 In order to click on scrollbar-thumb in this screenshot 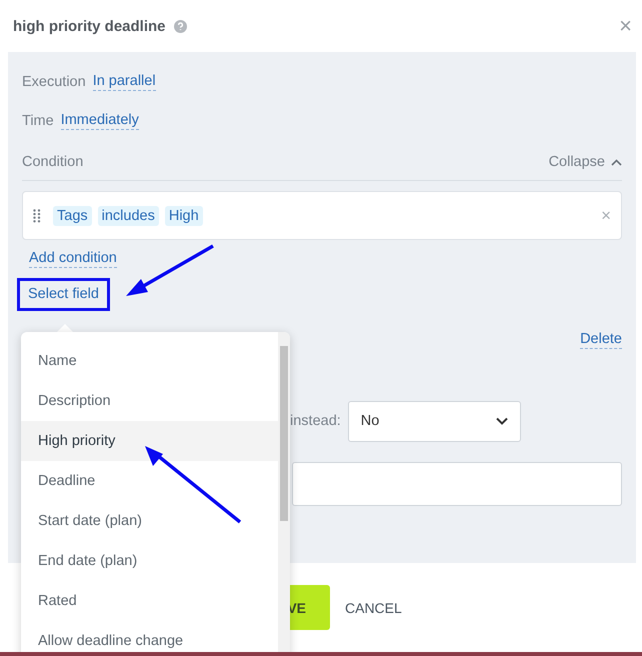, I will do `click(284, 433)`.